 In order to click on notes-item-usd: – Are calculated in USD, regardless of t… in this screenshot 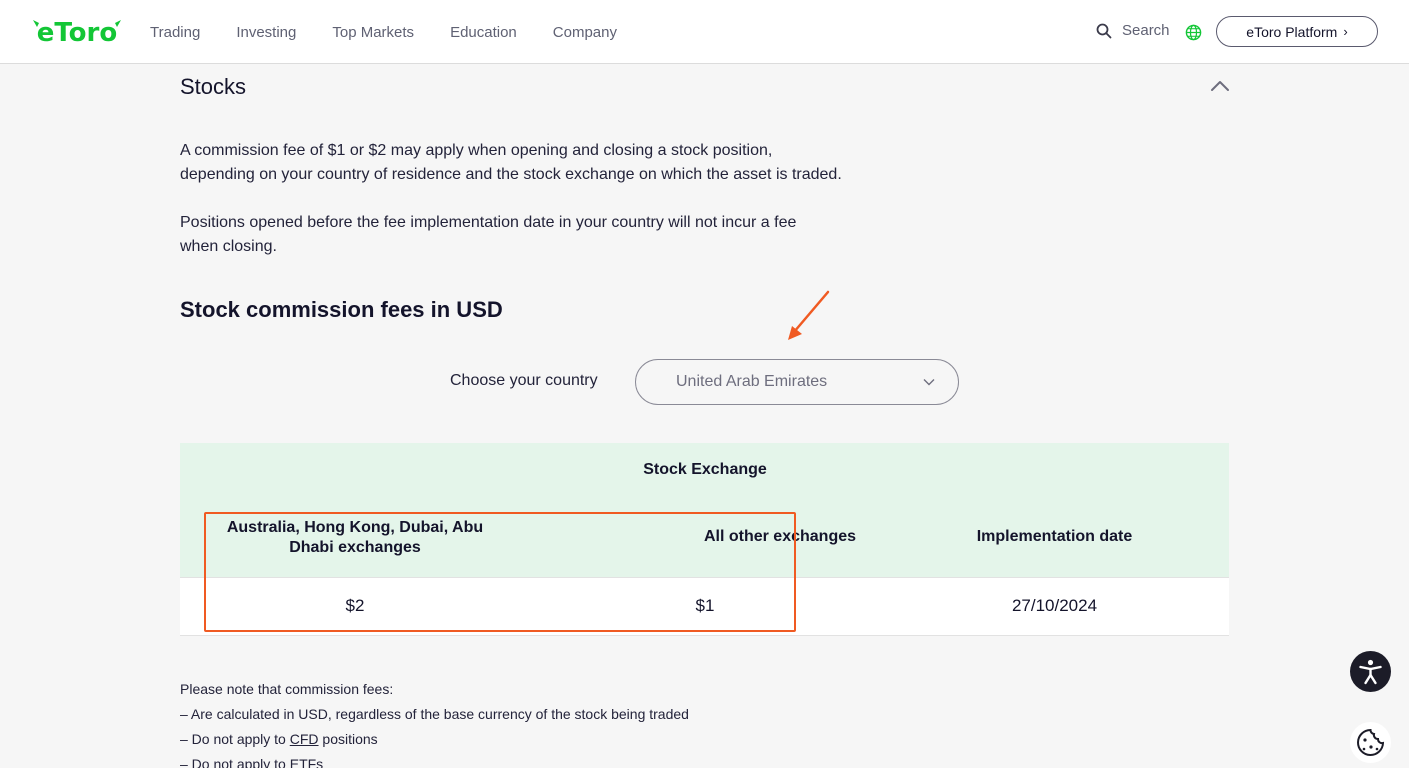, I will do `click(434, 714)`.